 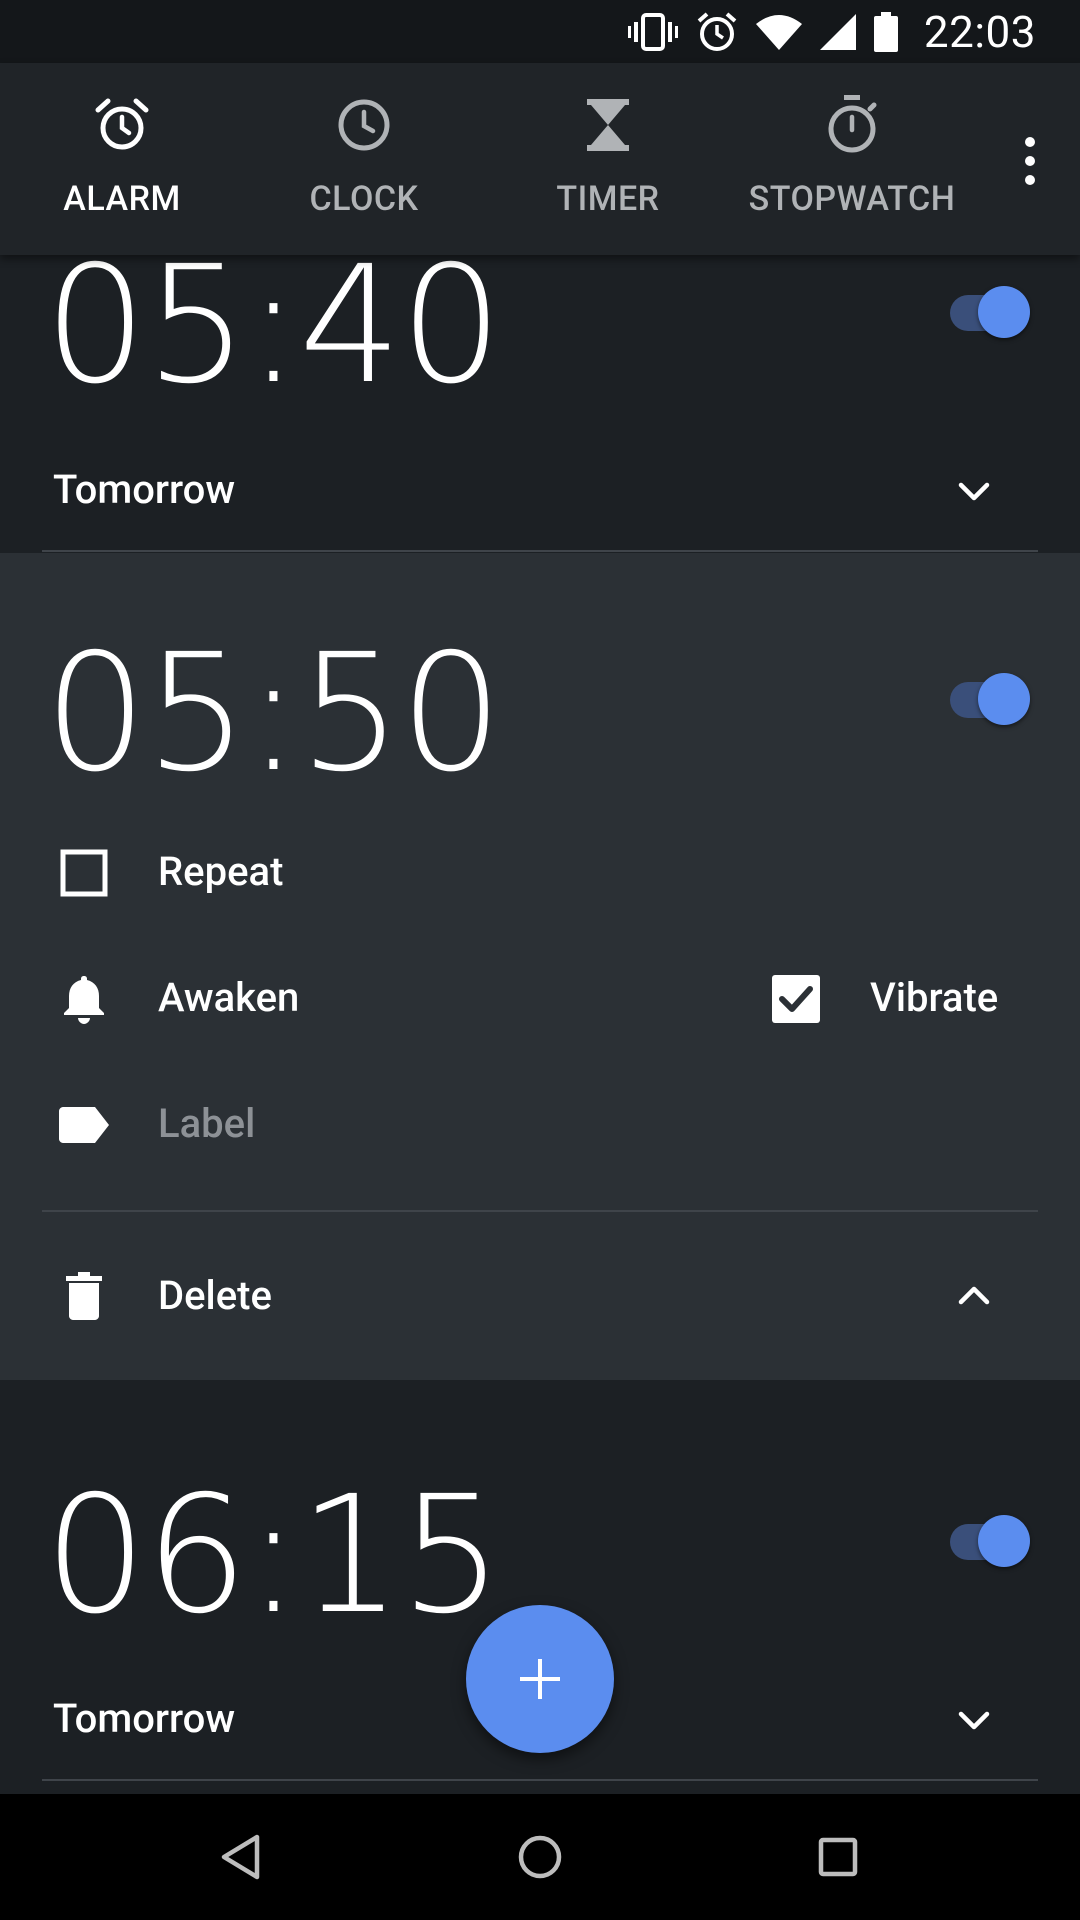 I want to click on alarm-time: 05:50, so click(x=273, y=714).